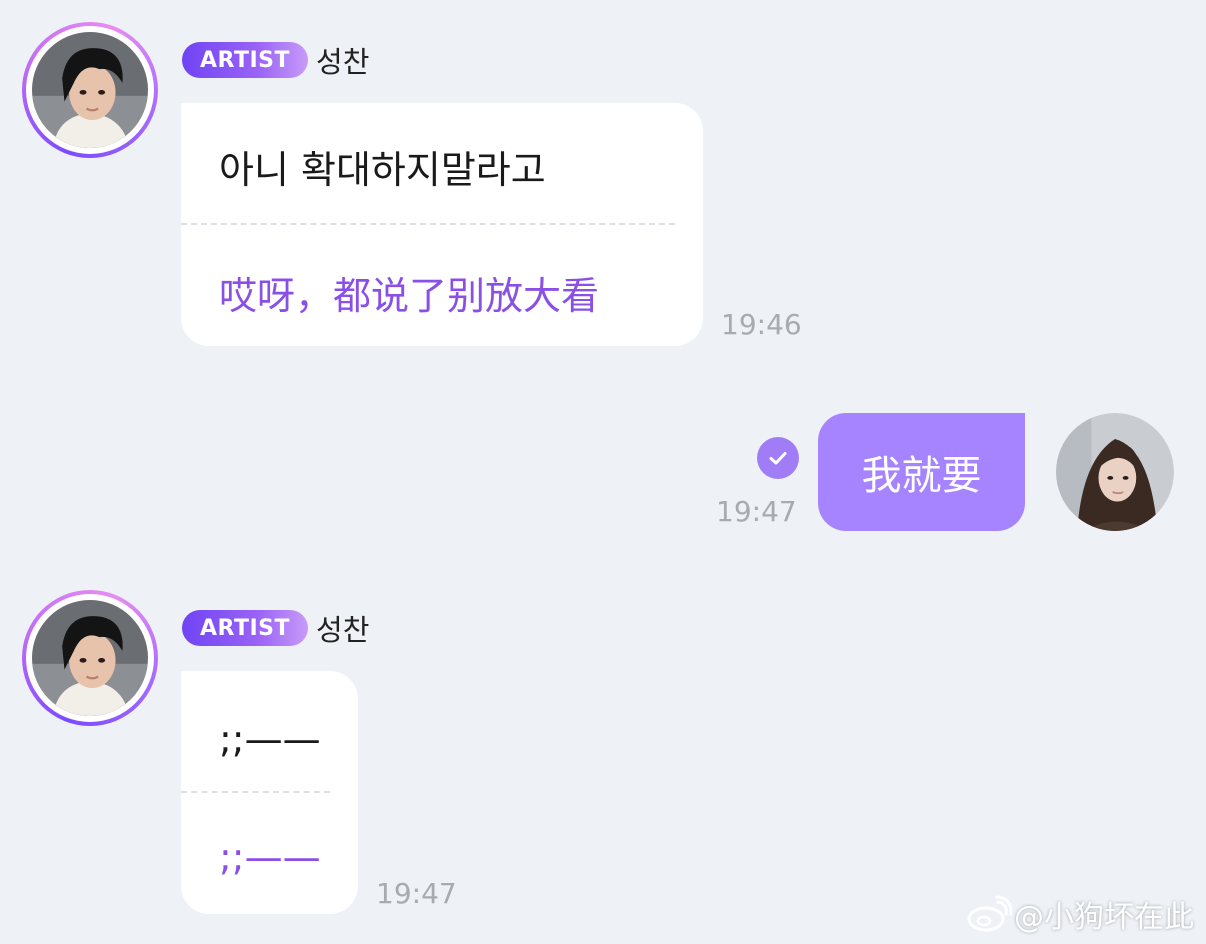  What do you see at coordinates (921, 476) in the screenshot?
I see `my-message-text: 我就要` at bounding box center [921, 476].